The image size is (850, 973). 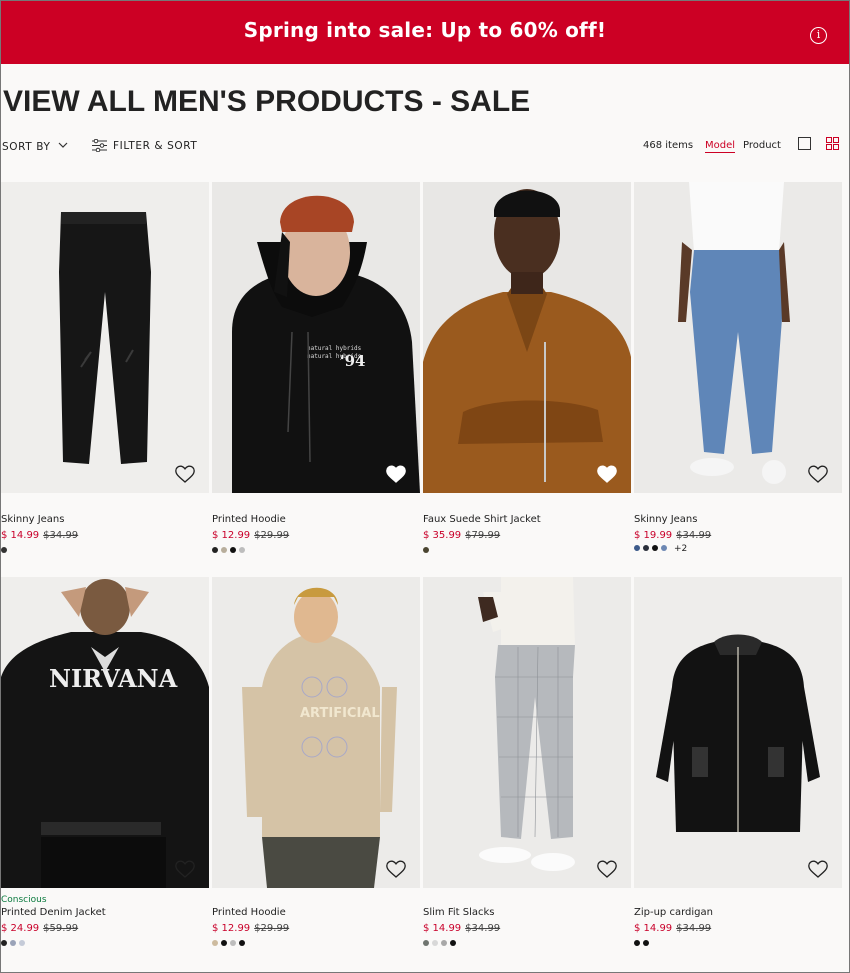 What do you see at coordinates (442, 535) in the screenshot?
I see `sale-price: $ 35.99` at bounding box center [442, 535].